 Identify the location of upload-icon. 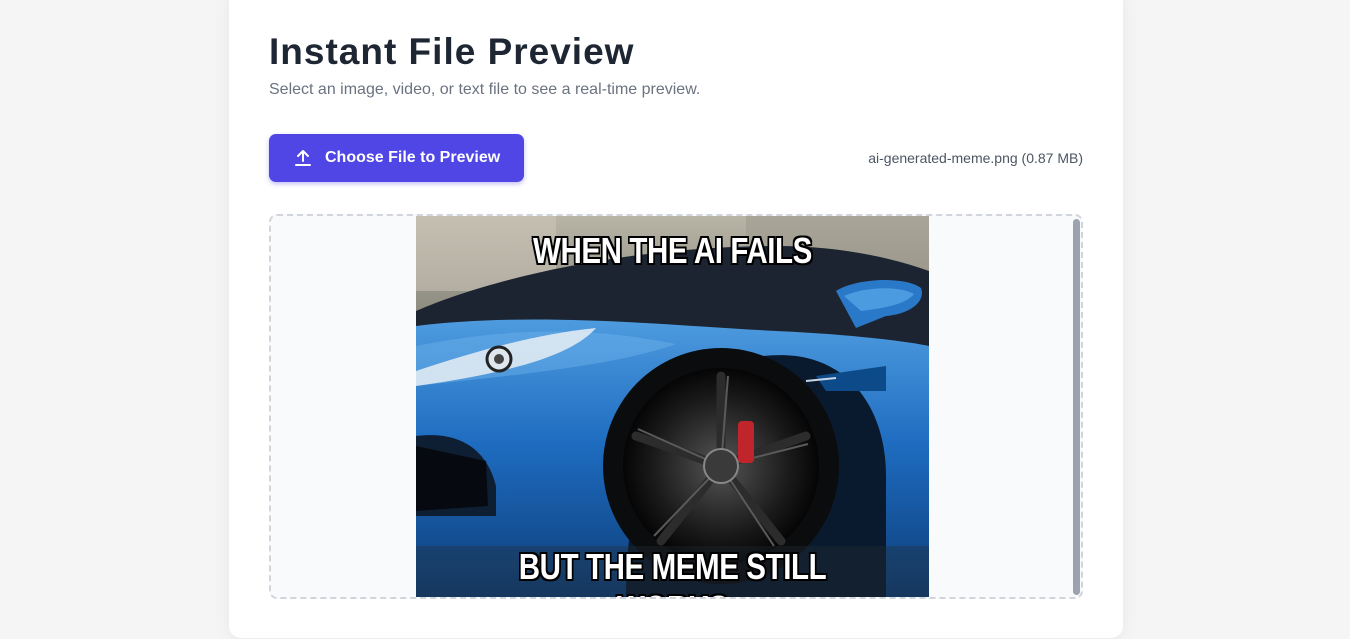
(303, 158).